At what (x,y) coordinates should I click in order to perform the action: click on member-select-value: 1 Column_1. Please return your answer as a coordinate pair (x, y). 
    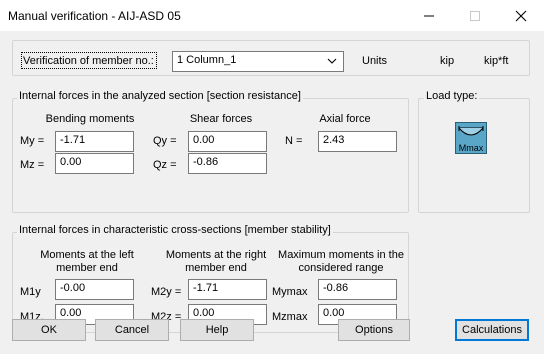
    Looking at the image, I should click on (207, 60).